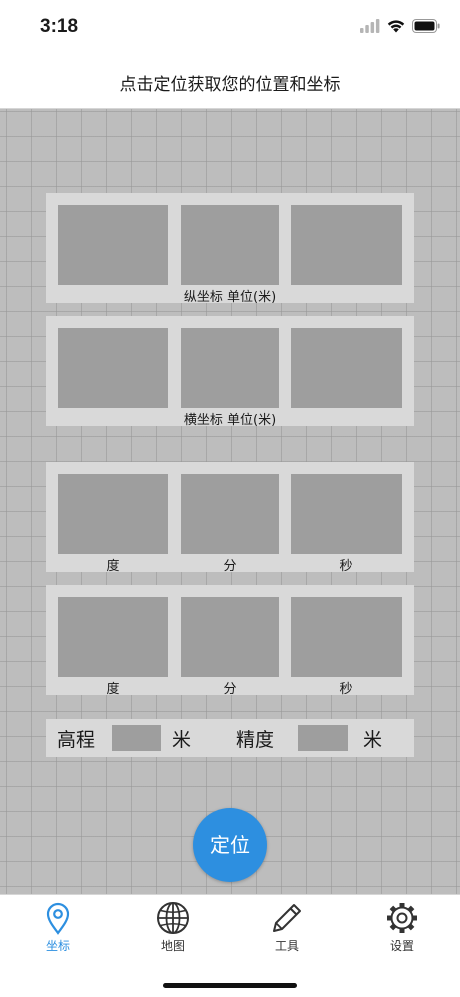 This screenshot has height=997, width=460. I want to click on battery-icon, so click(426, 26).